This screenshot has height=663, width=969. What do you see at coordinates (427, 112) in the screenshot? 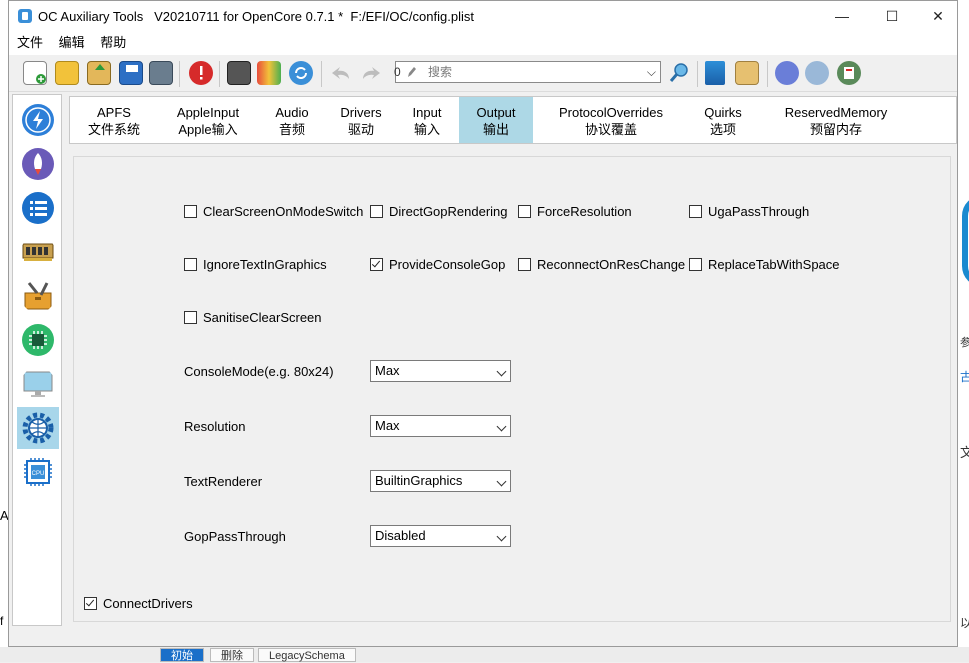
I see `tab-label: Input` at bounding box center [427, 112].